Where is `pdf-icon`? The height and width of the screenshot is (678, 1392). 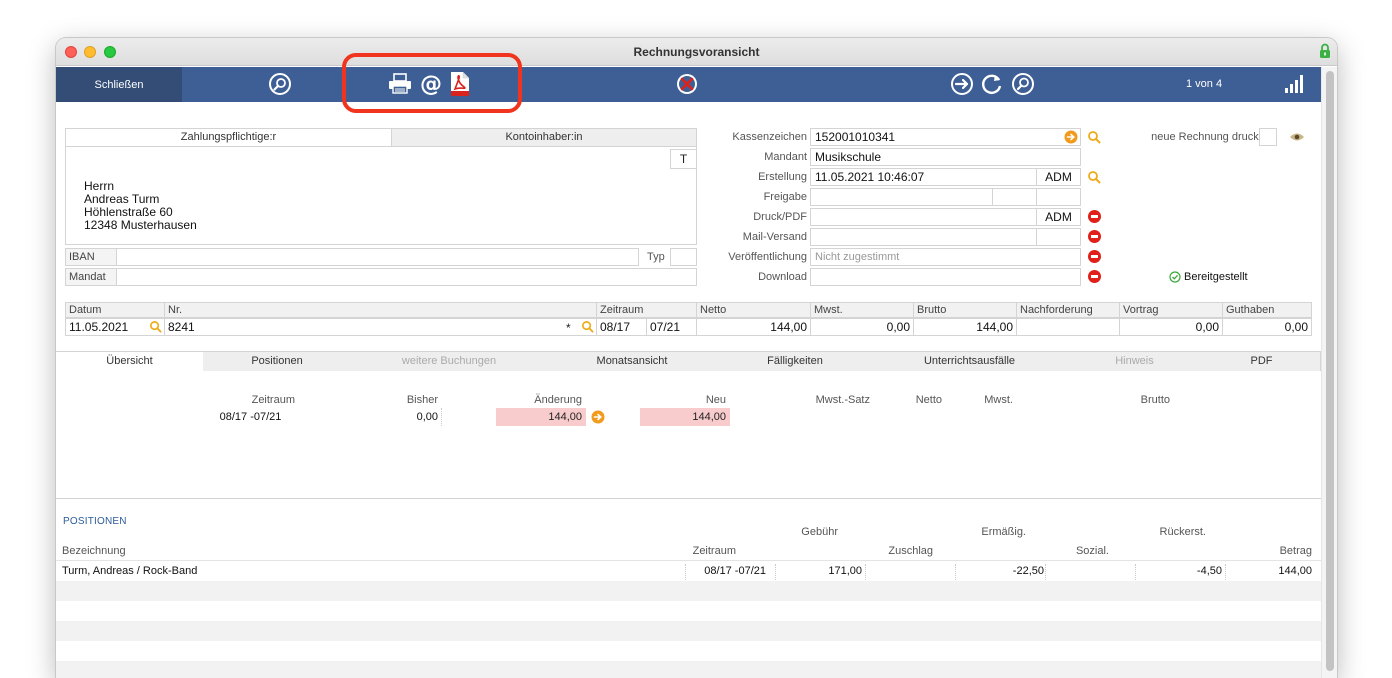
pdf-icon is located at coordinates (460, 84).